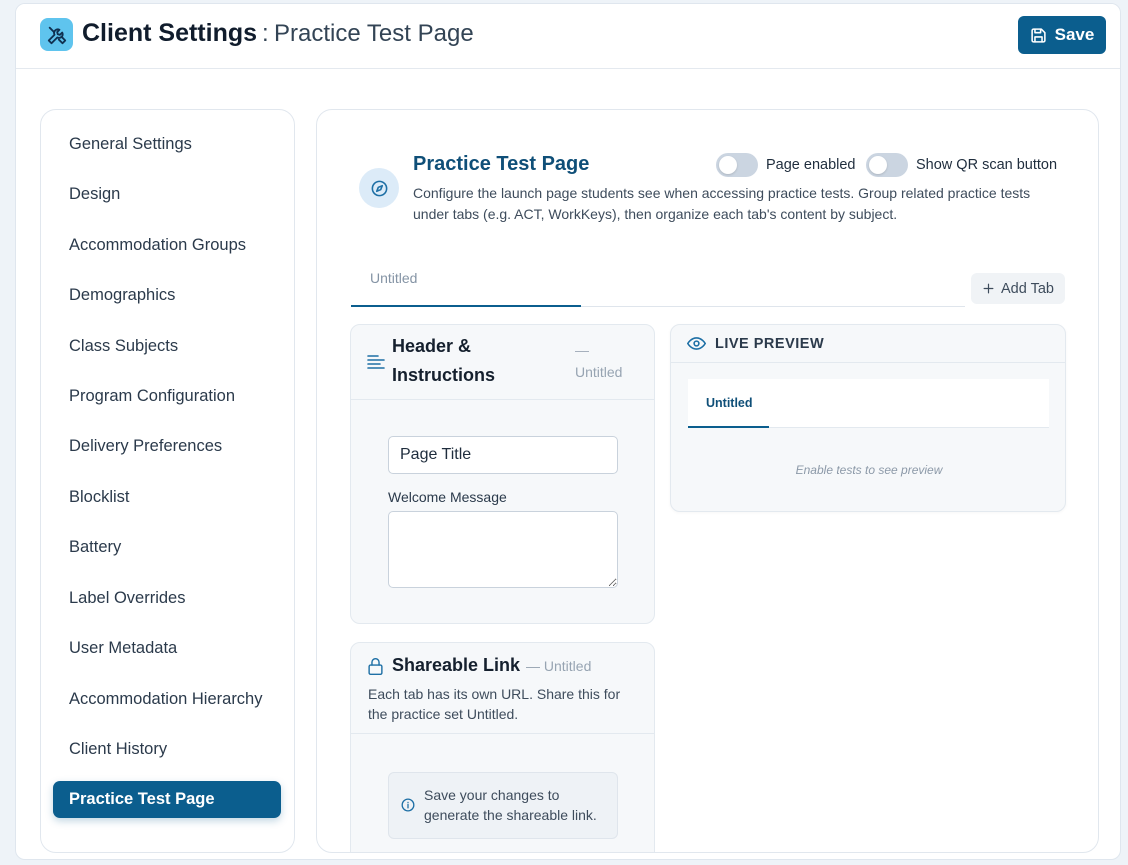 The image size is (1128, 865). What do you see at coordinates (167, 446) in the screenshot?
I see `sidebar-item-delivery-preferences: Delivery Preferences` at bounding box center [167, 446].